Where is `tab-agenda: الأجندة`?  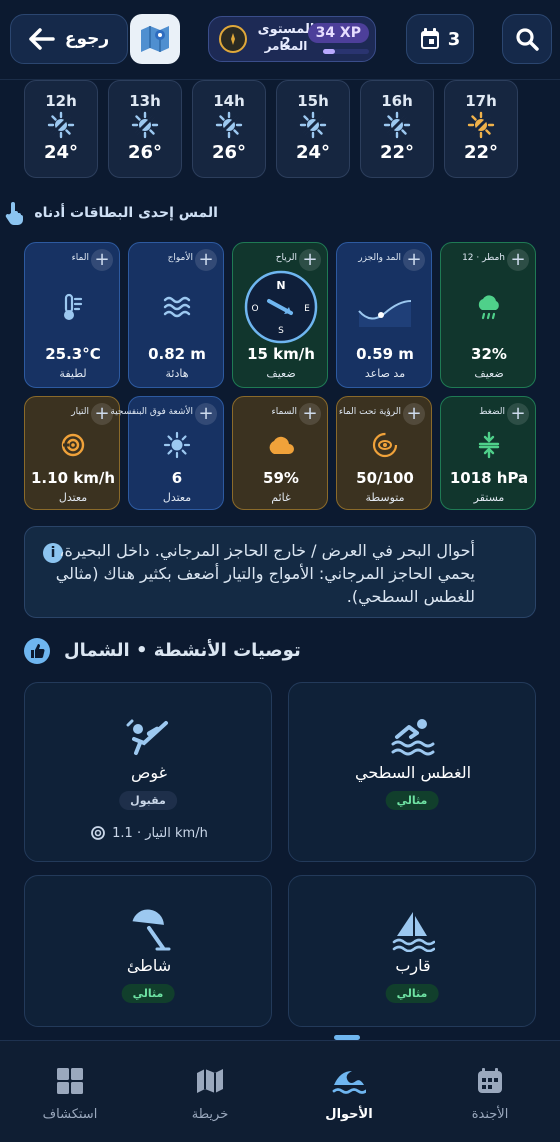 tab-agenda: الأجندة is located at coordinates (490, 1094).